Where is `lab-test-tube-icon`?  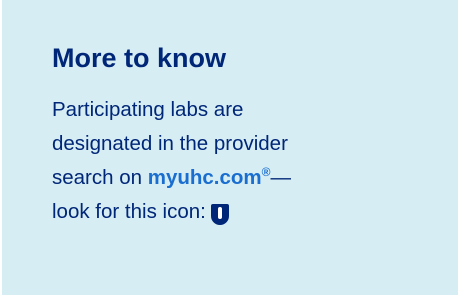 lab-test-tube-icon is located at coordinates (220, 214).